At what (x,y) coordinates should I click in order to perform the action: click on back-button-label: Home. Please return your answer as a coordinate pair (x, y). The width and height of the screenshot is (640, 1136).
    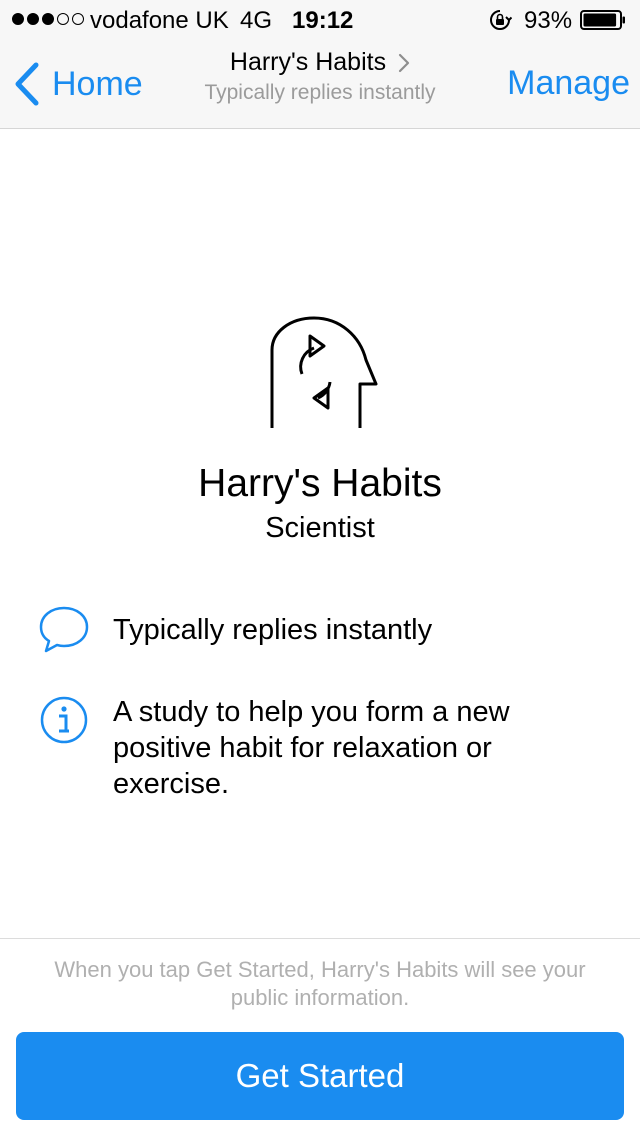
    Looking at the image, I should click on (97, 83).